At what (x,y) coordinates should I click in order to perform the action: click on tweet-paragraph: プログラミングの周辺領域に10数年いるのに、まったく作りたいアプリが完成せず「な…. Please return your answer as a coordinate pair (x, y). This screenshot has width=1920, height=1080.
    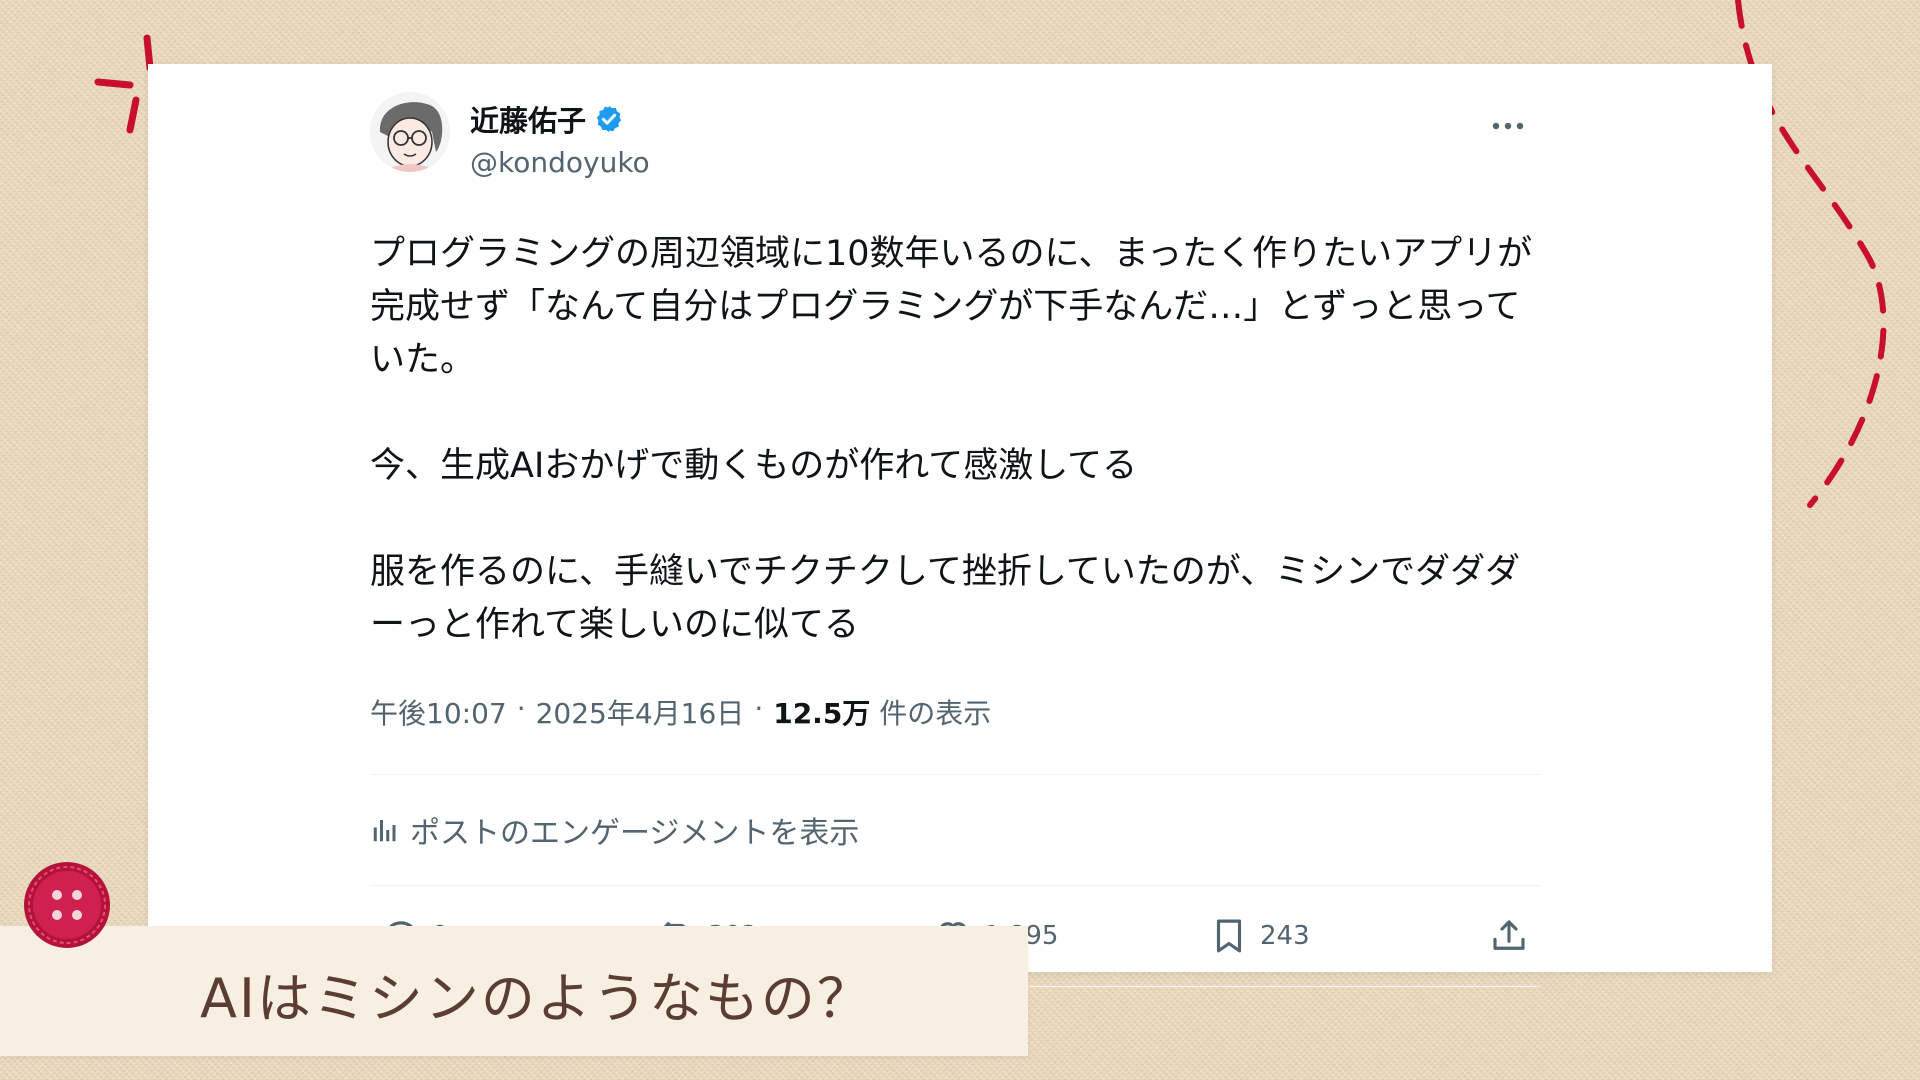
    Looking at the image, I should click on (951, 307).